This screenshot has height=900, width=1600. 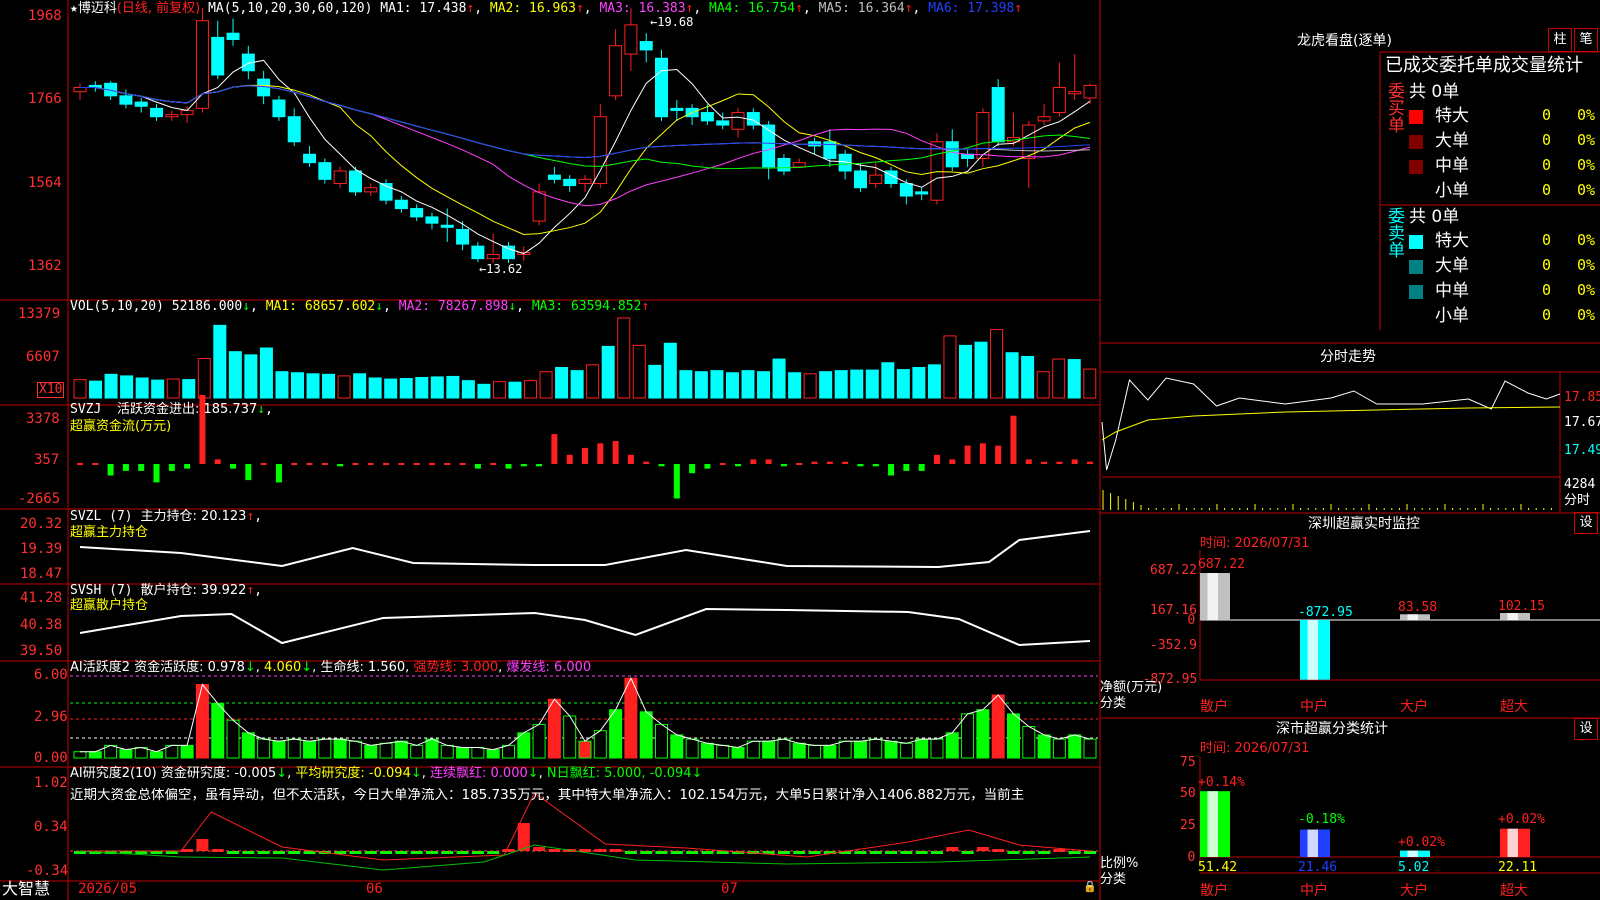 I want to click on sc-value-label: 21.46, so click(x=1317, y=867).